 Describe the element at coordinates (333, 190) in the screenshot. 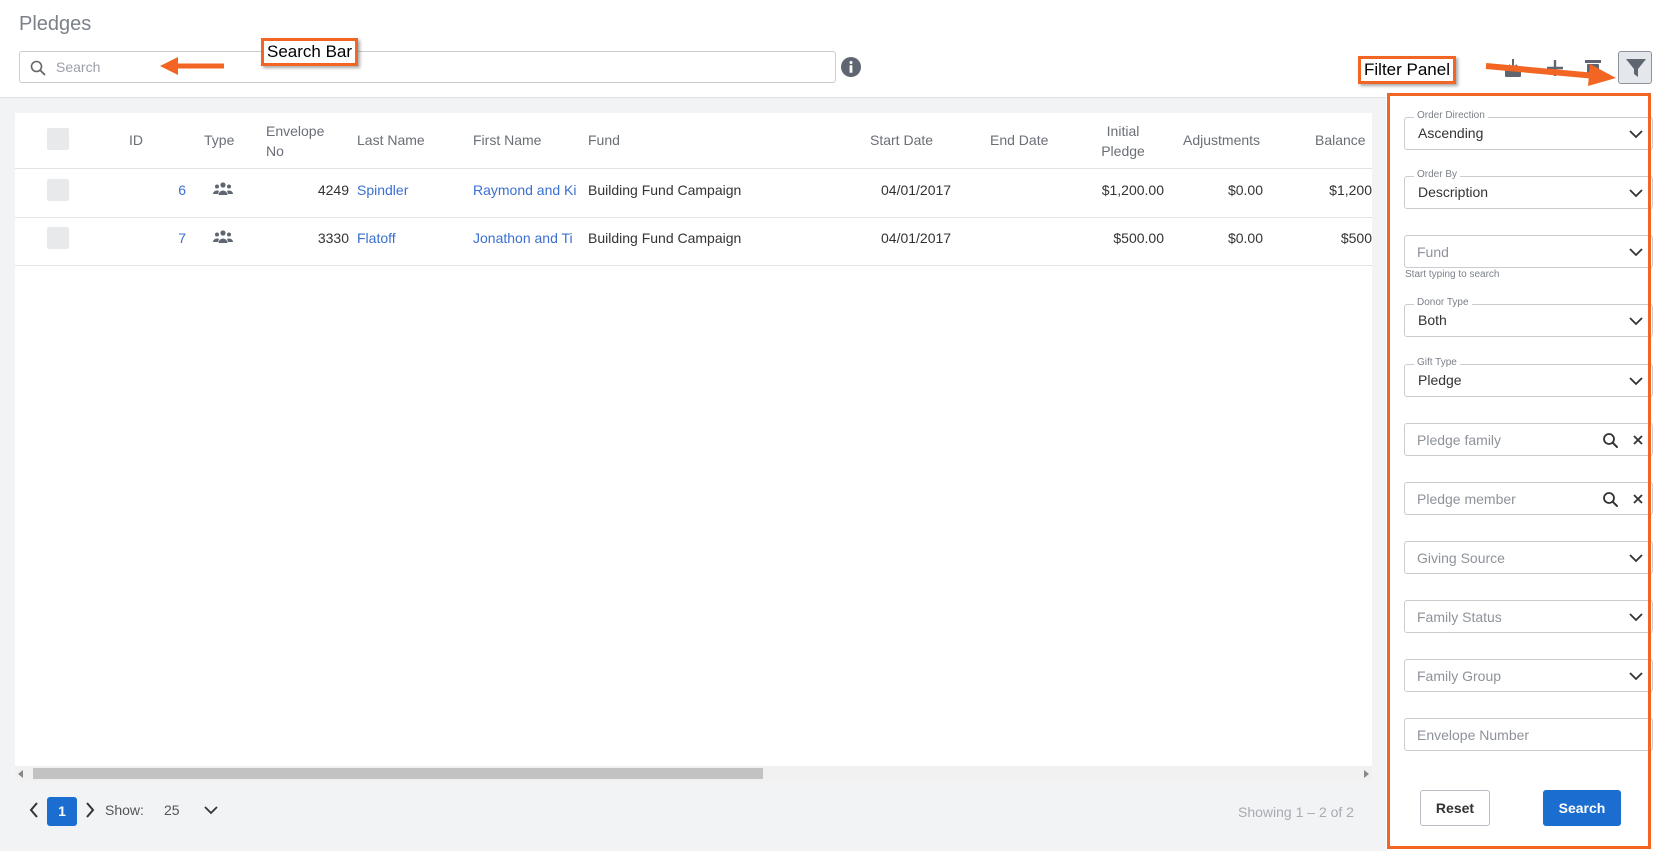

I see `row-envelope: 4249` at that location.